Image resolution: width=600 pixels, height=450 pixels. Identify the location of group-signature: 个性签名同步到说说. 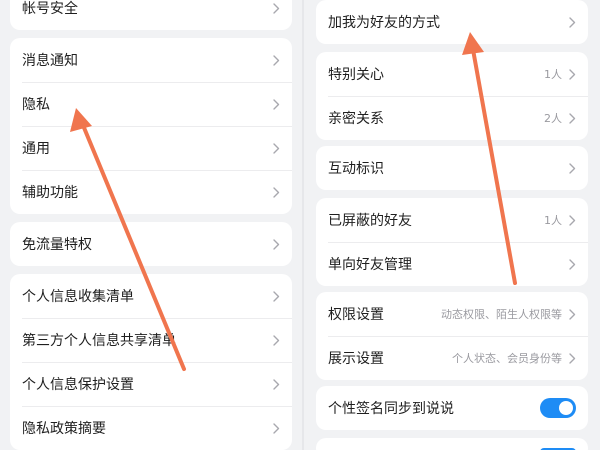
(452, 408).